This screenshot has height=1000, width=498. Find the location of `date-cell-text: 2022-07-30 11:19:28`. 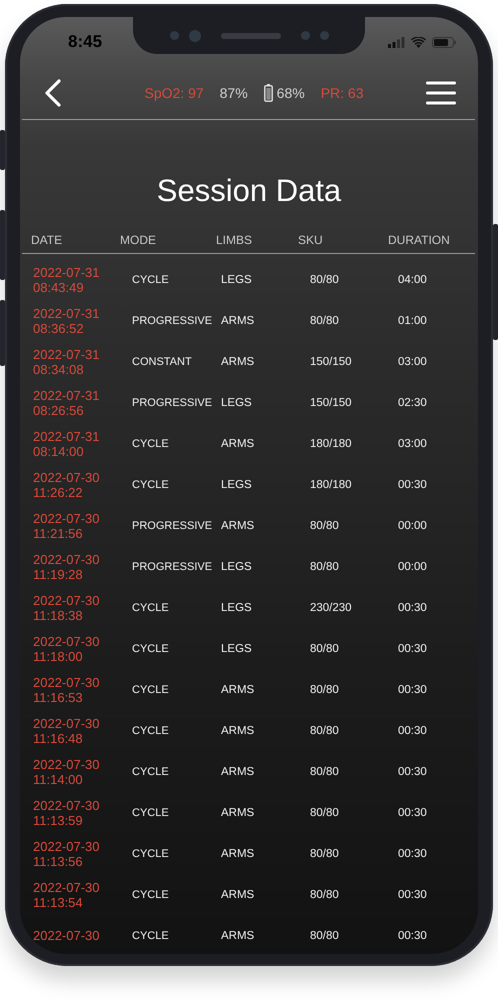

date-cell-text: 2022-07-30 11:19:28 is located at coordinates (66, 567).